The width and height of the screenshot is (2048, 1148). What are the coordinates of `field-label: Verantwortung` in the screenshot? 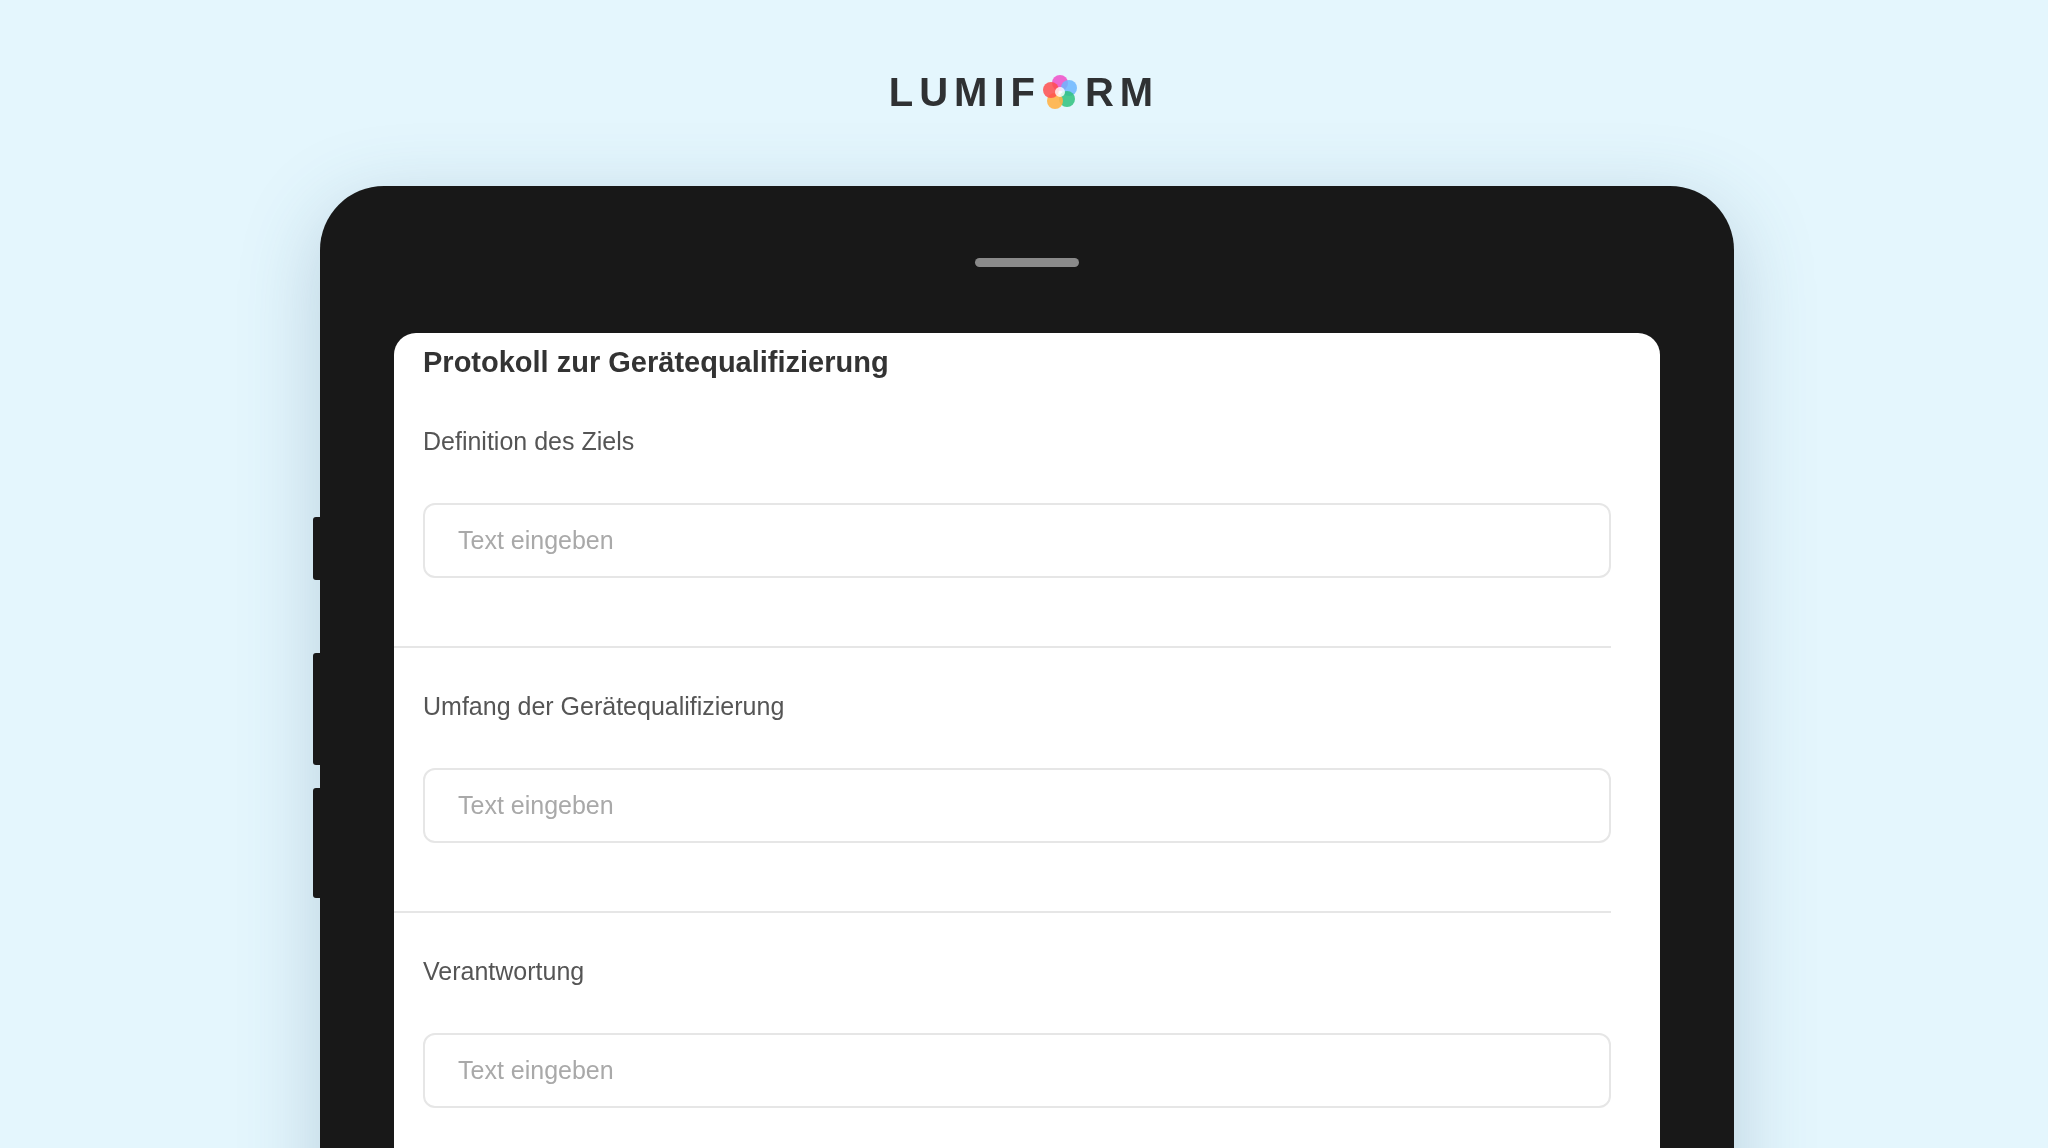 It's located at (504, 971).